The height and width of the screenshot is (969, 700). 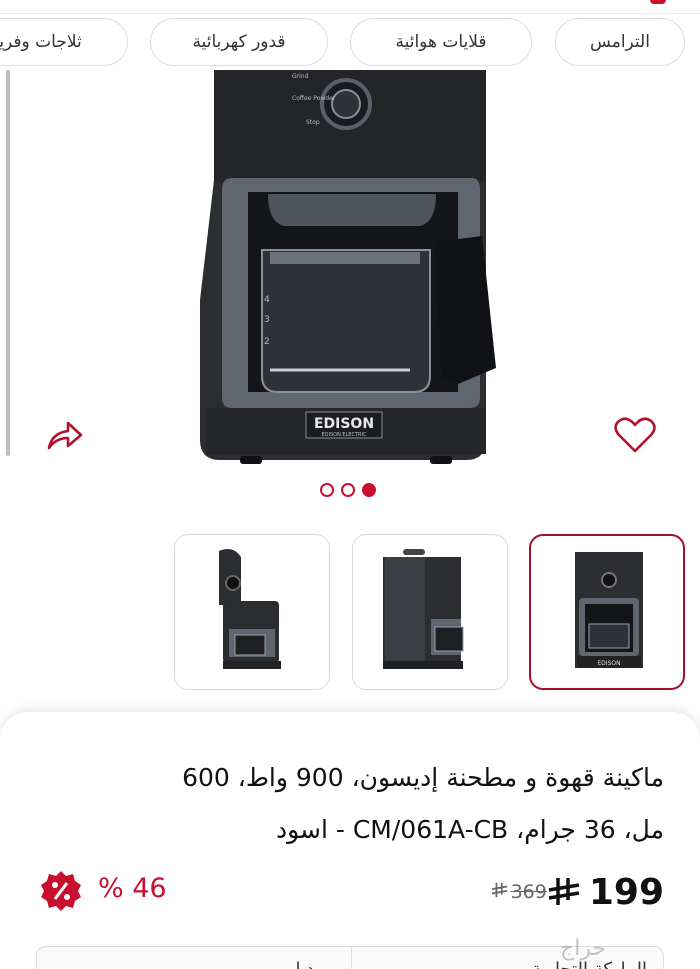 I want to click on scrollbar, so click(x=8, y=263).